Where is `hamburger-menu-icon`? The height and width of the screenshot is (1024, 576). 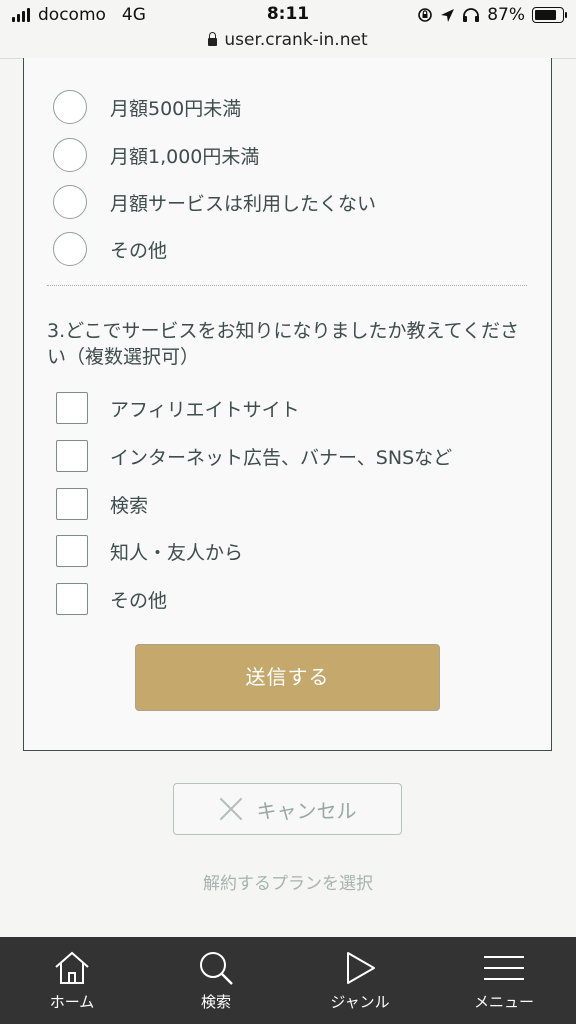 hamburger-menu-icon is located at coordinates (504, 968).